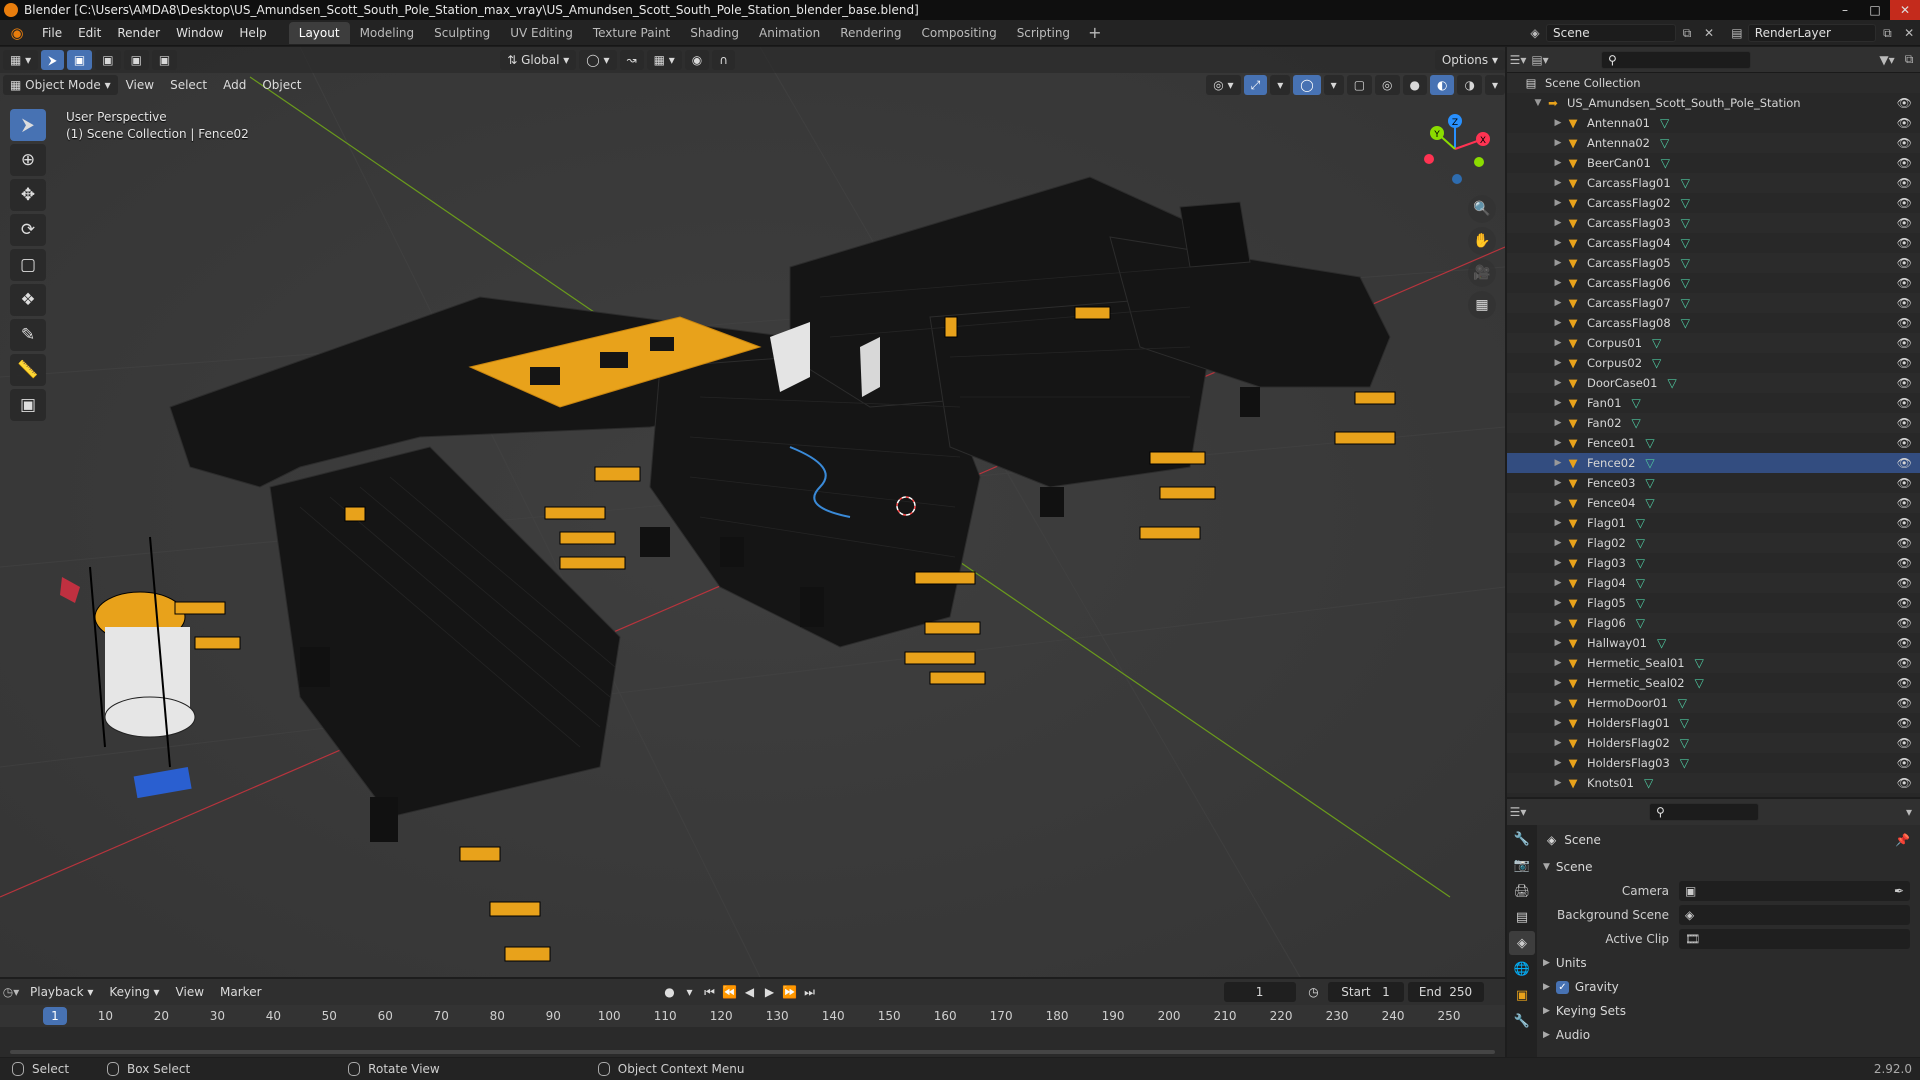  I want to click on transform-tool-icon: ❖, so click(28, 300).